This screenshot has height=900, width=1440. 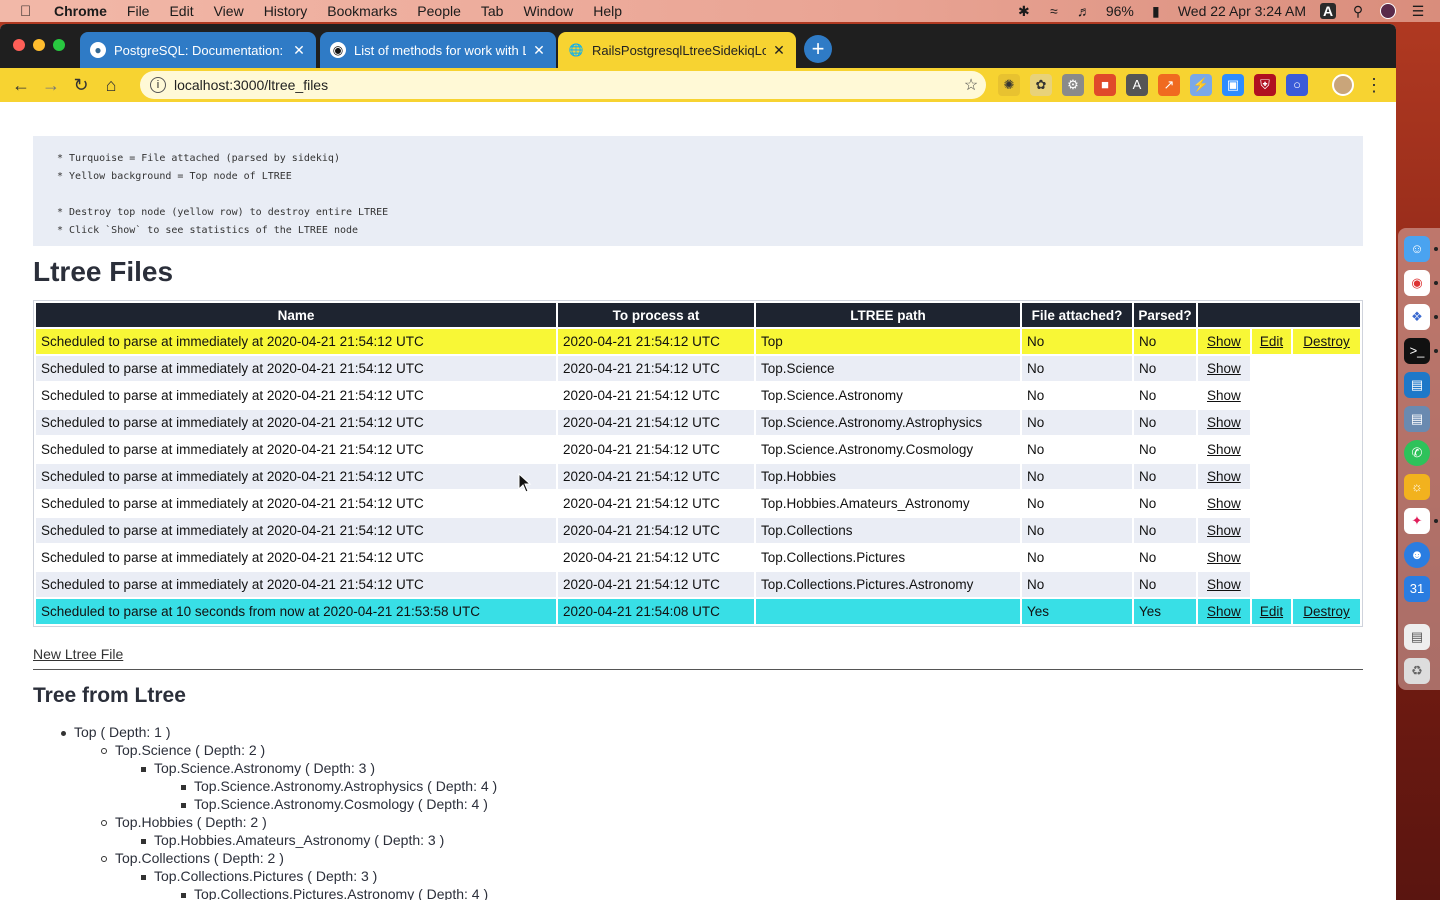 I want to click on cell-show: Show, so click(x=1224, y=476).